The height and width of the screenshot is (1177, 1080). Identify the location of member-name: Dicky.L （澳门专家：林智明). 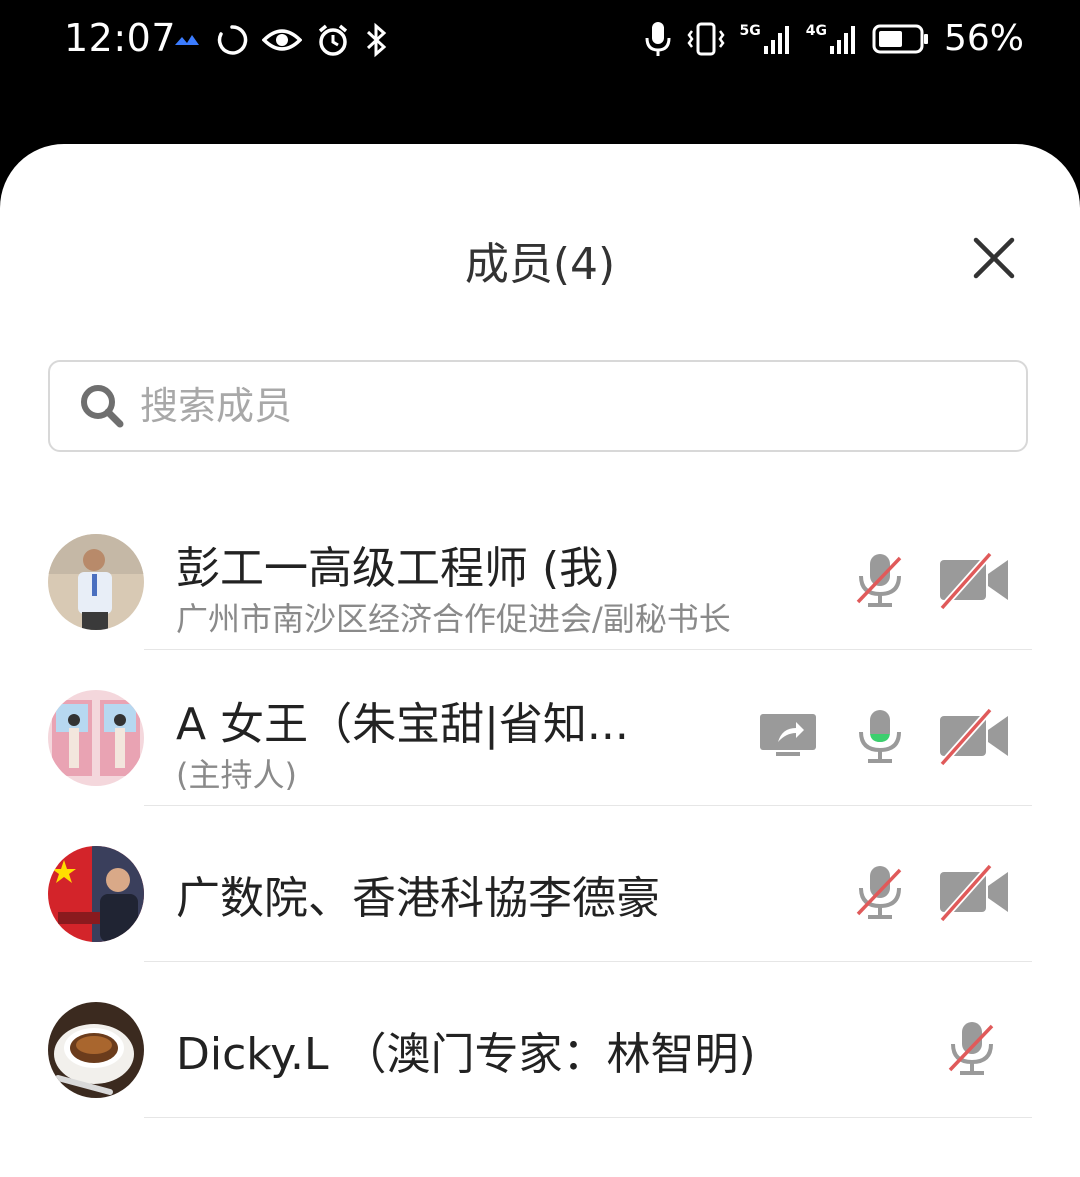
(466, 1054).